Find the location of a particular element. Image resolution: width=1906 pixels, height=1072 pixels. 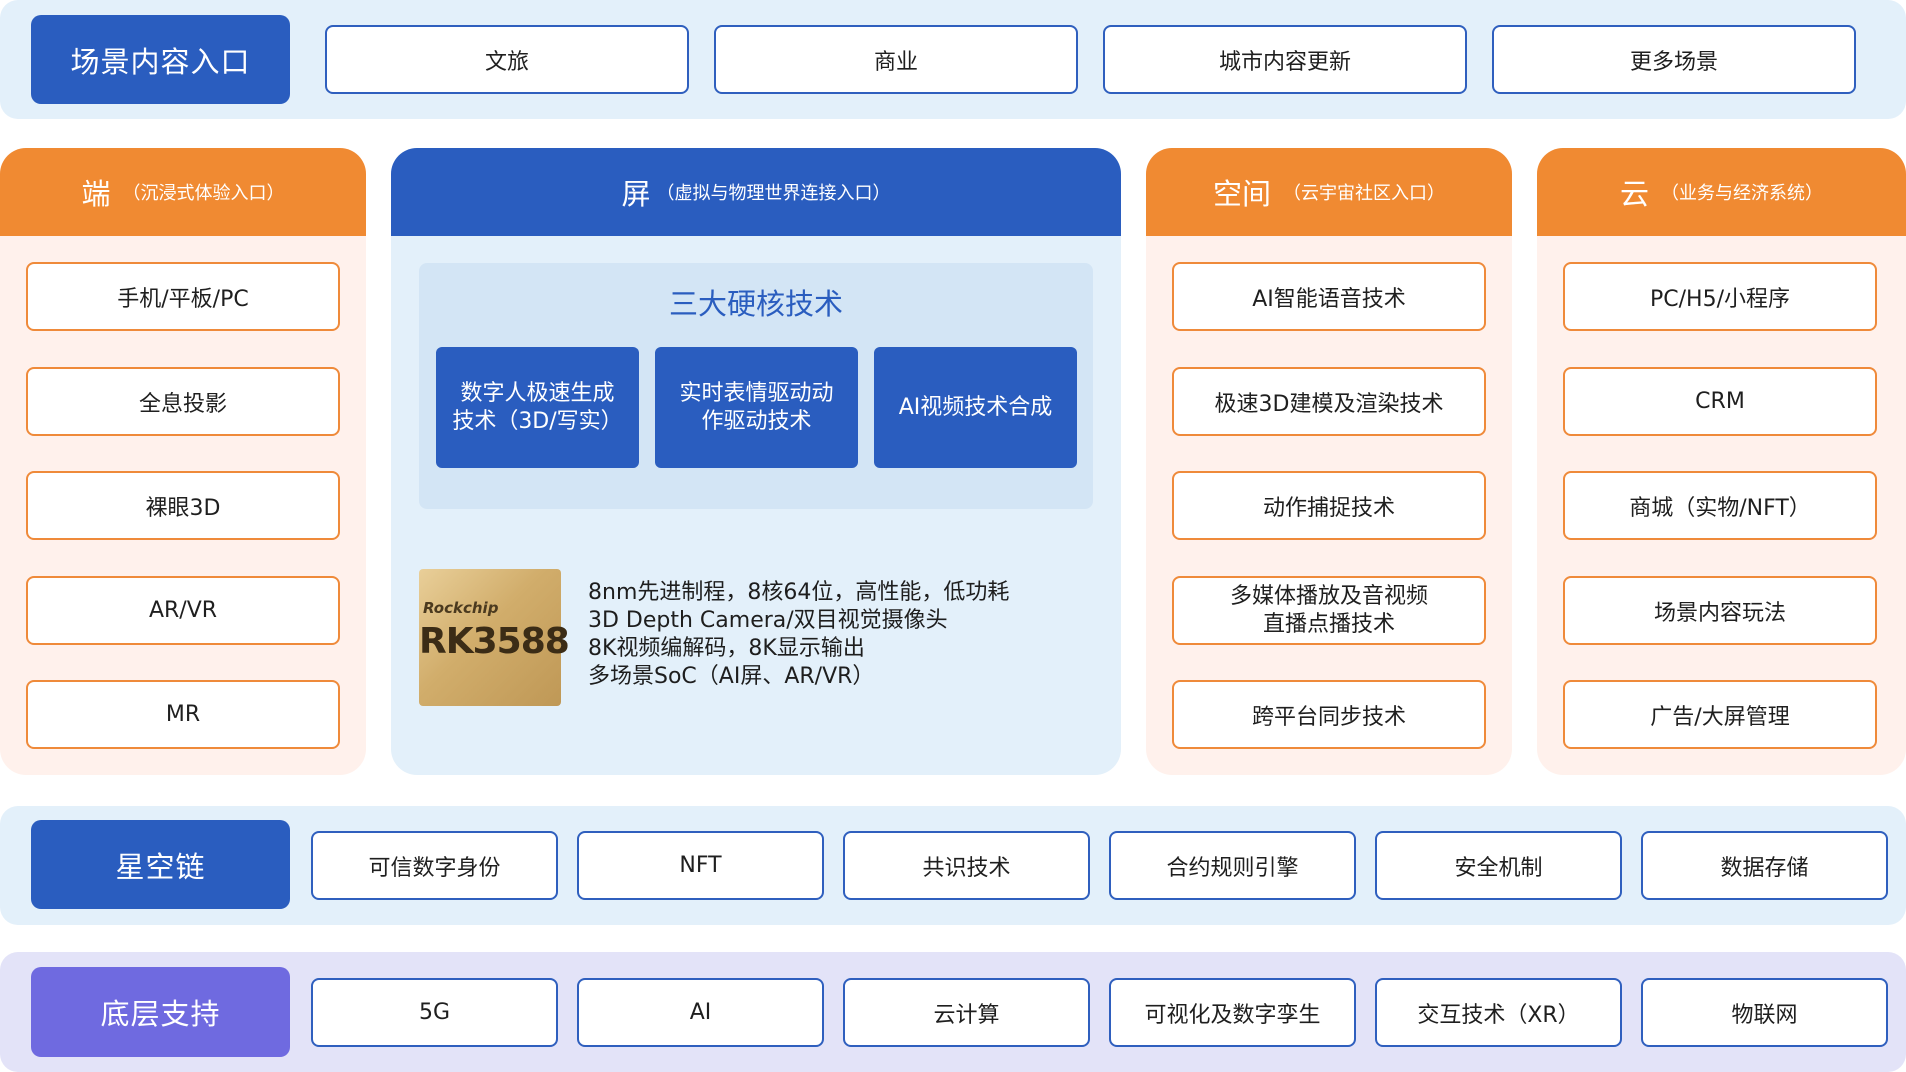

tech-expression-driving-line1: 实时表情驱动动 is located at coordinates (756, 393).